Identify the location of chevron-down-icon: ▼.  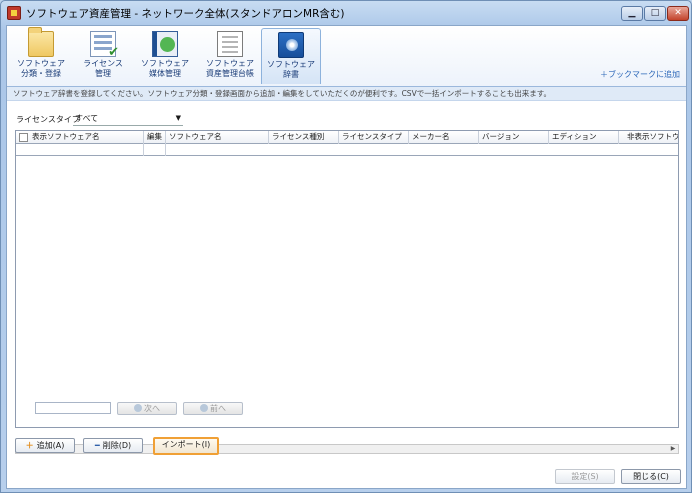
(178, 118).